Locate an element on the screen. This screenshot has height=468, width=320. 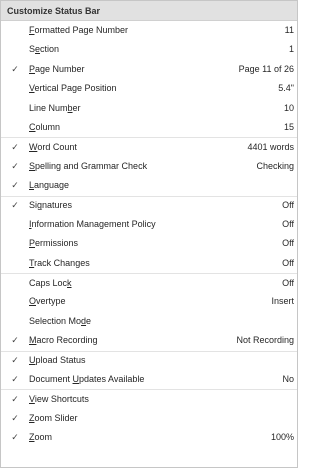
menu-item-language: ✓ Language is located at coordinates (149, 185).